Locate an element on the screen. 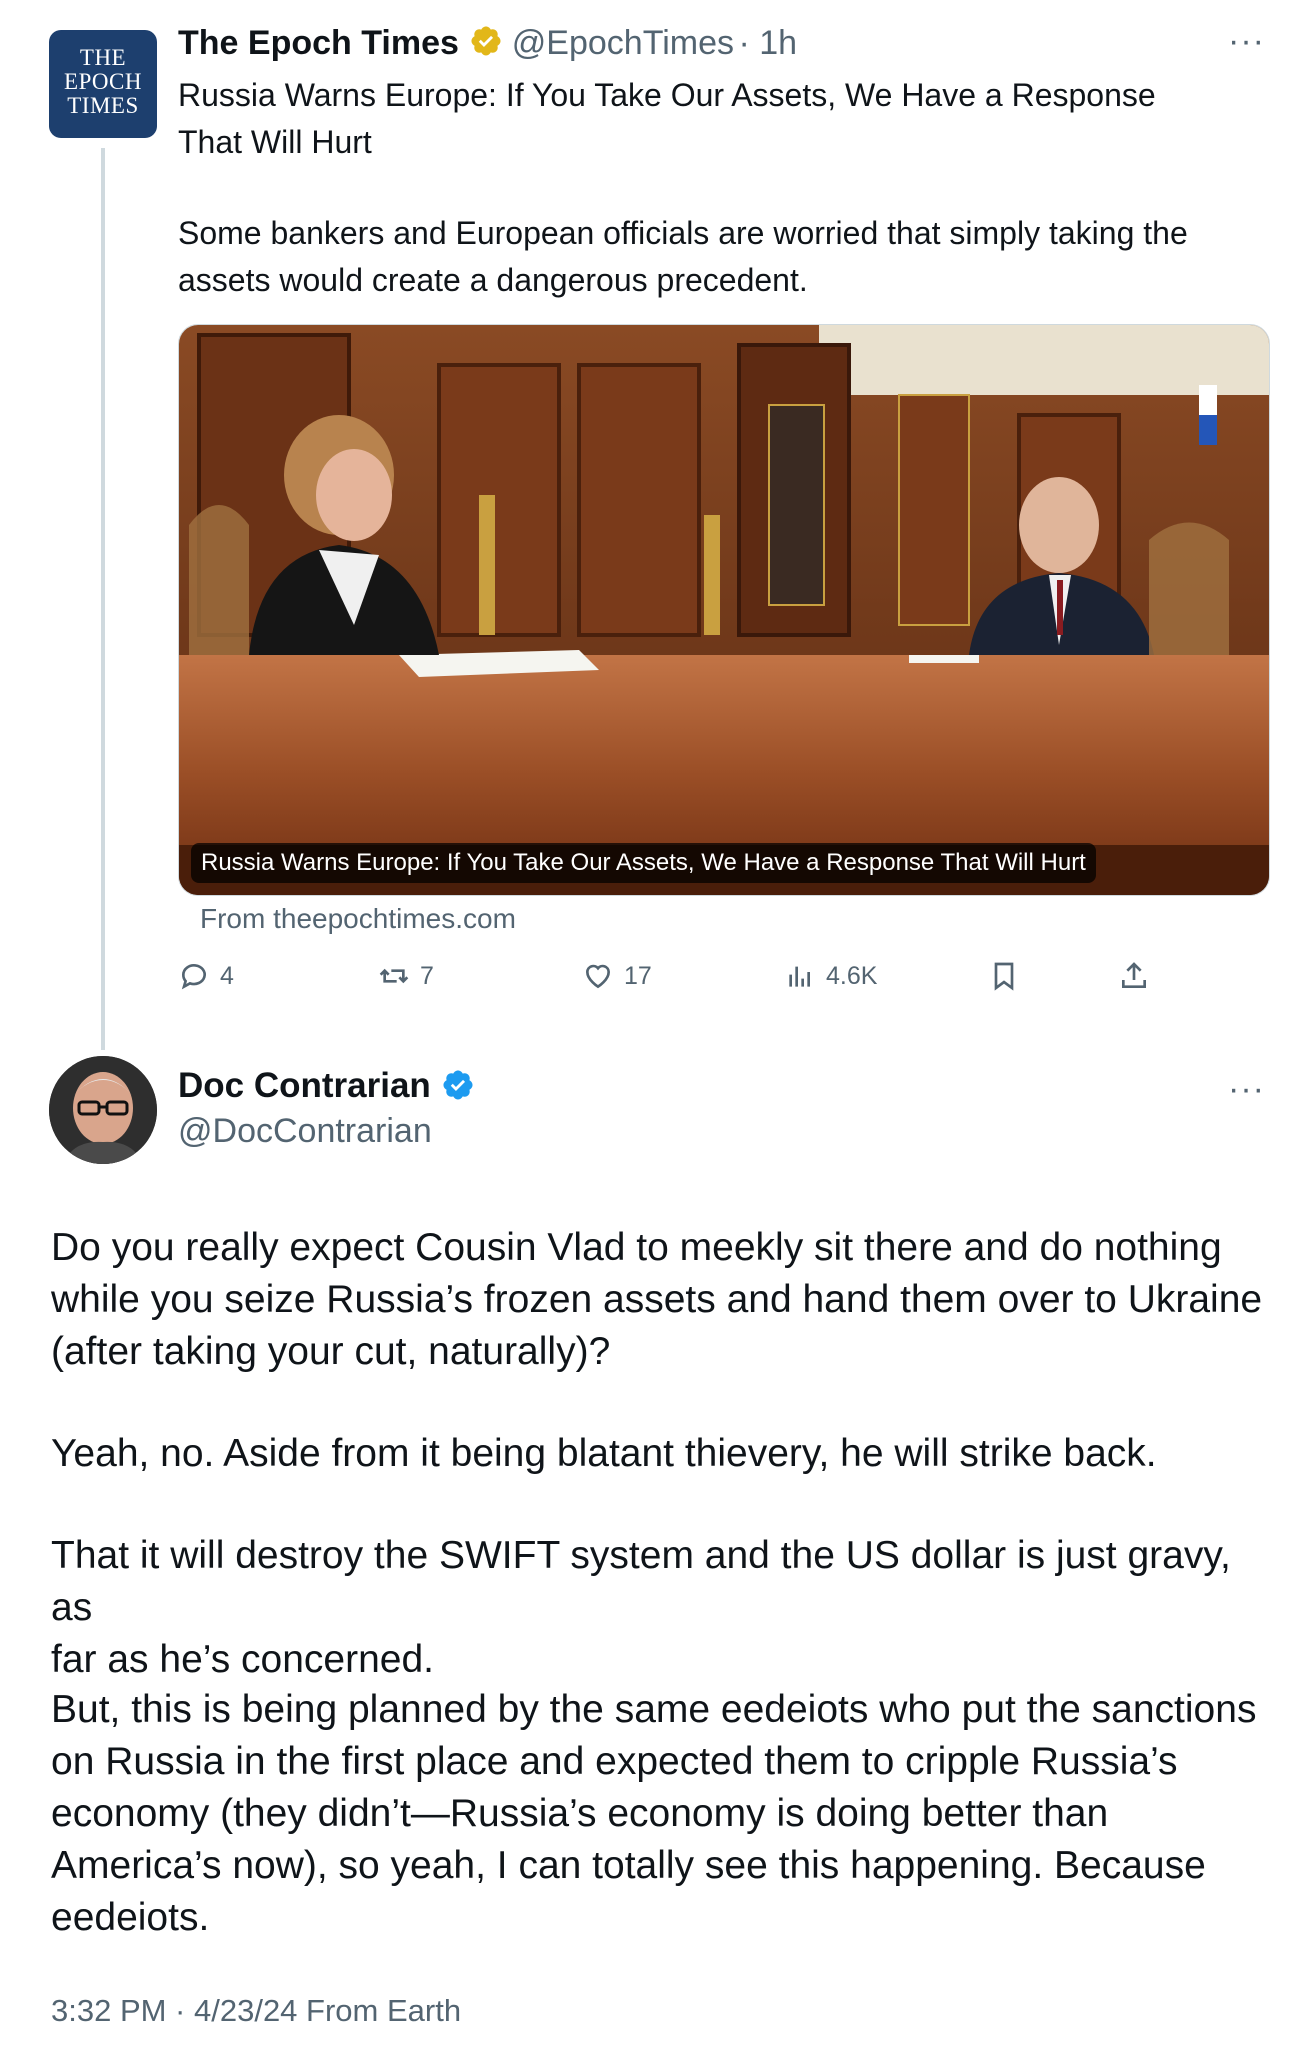 This screenshot has height=2057, width=1316. tweet-line: (after taking your cut, naturally)? is located at coordinates (331, 1351).